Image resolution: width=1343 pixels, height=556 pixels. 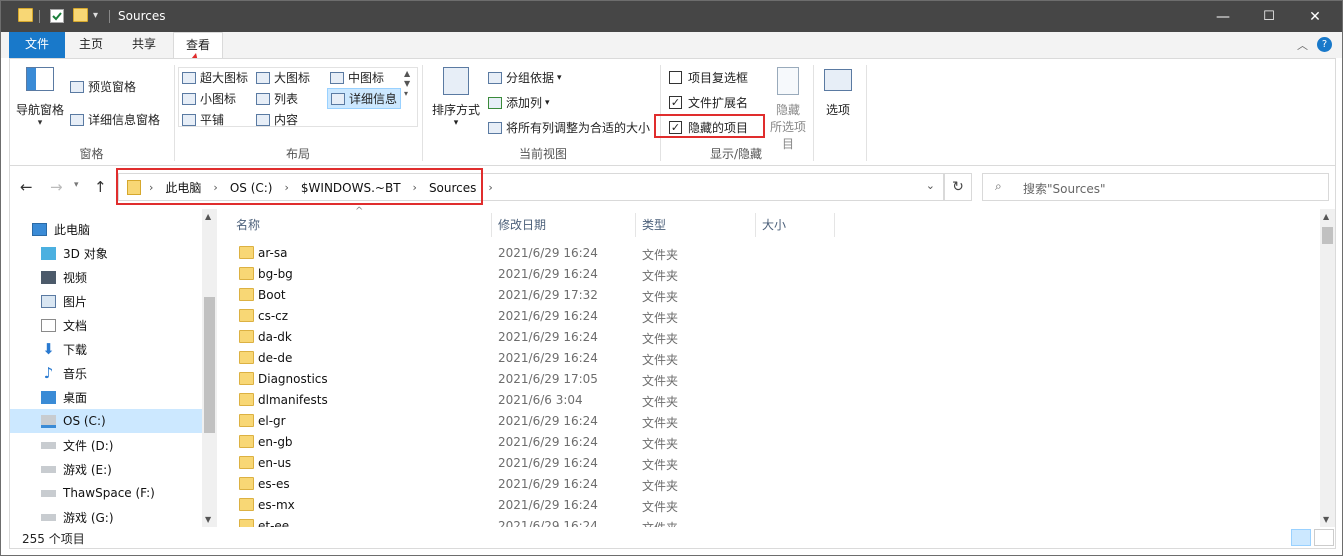 I want to click on table-row: Diagnostics 2021/6/29 17:05 文件夹, so click(x=662, y=379).